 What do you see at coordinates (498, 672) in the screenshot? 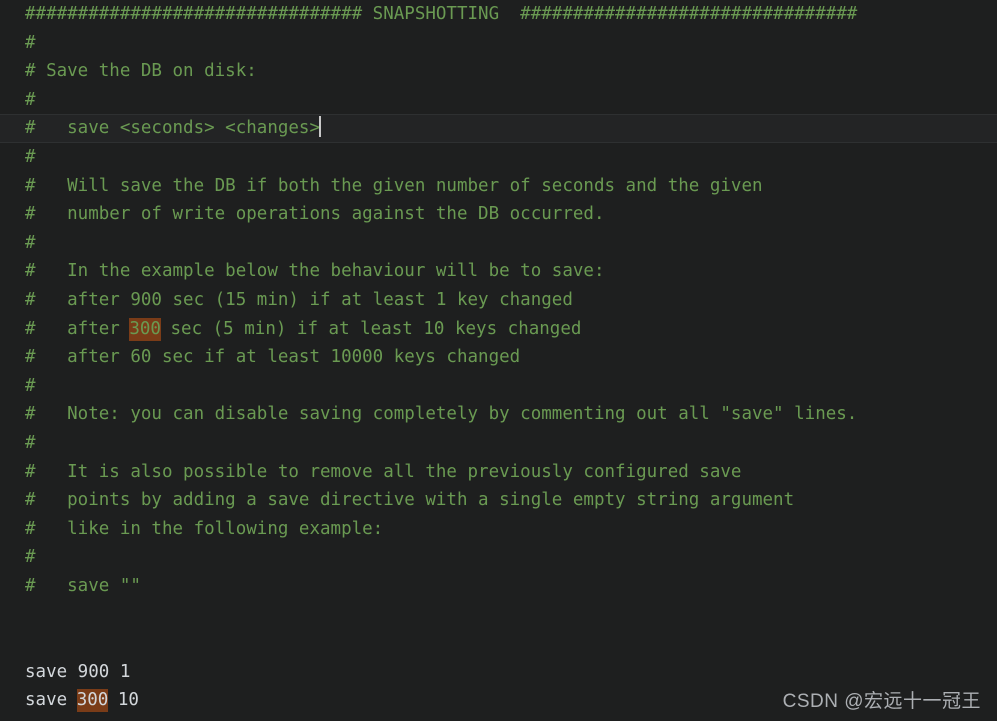
I see `code-line: save 900 1` at bounding box center [498, 672].